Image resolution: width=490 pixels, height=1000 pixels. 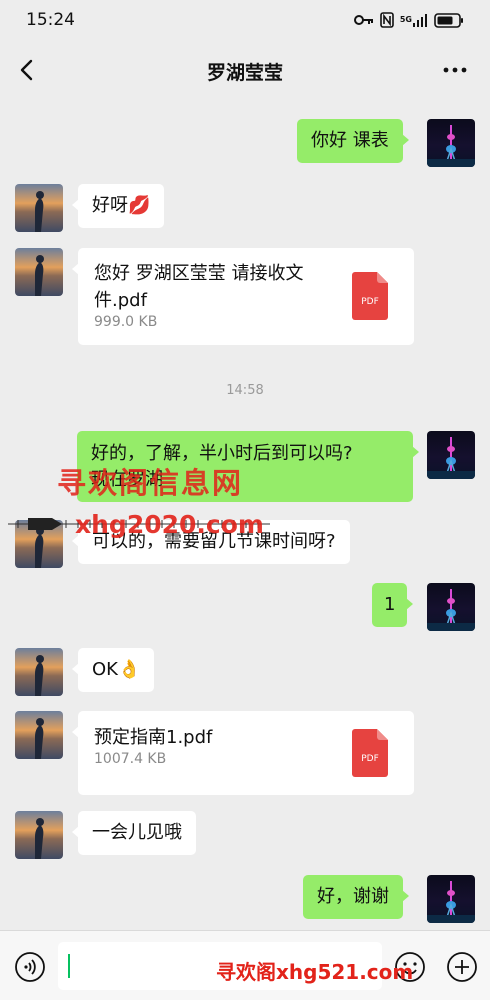 I want to click on message-text: 好呀💋, so click(x=121, y=205).